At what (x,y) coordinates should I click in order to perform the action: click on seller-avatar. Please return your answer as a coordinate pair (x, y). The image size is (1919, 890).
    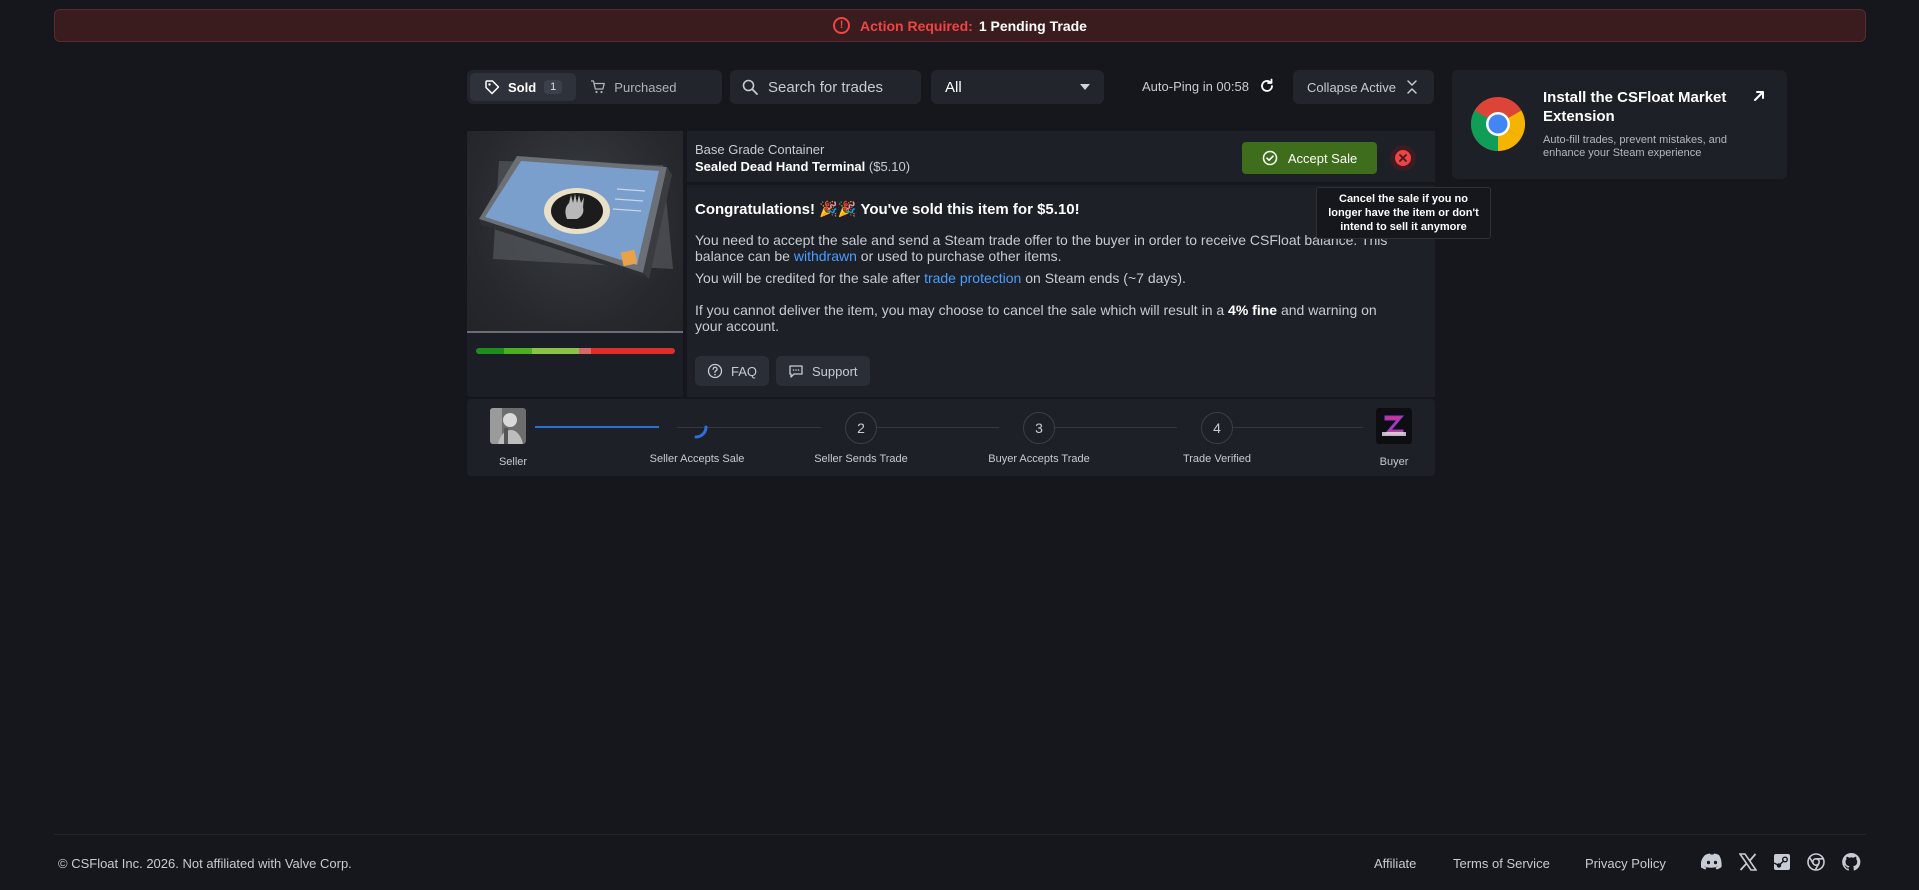
    Looking at the image, I should click on (508, 426).